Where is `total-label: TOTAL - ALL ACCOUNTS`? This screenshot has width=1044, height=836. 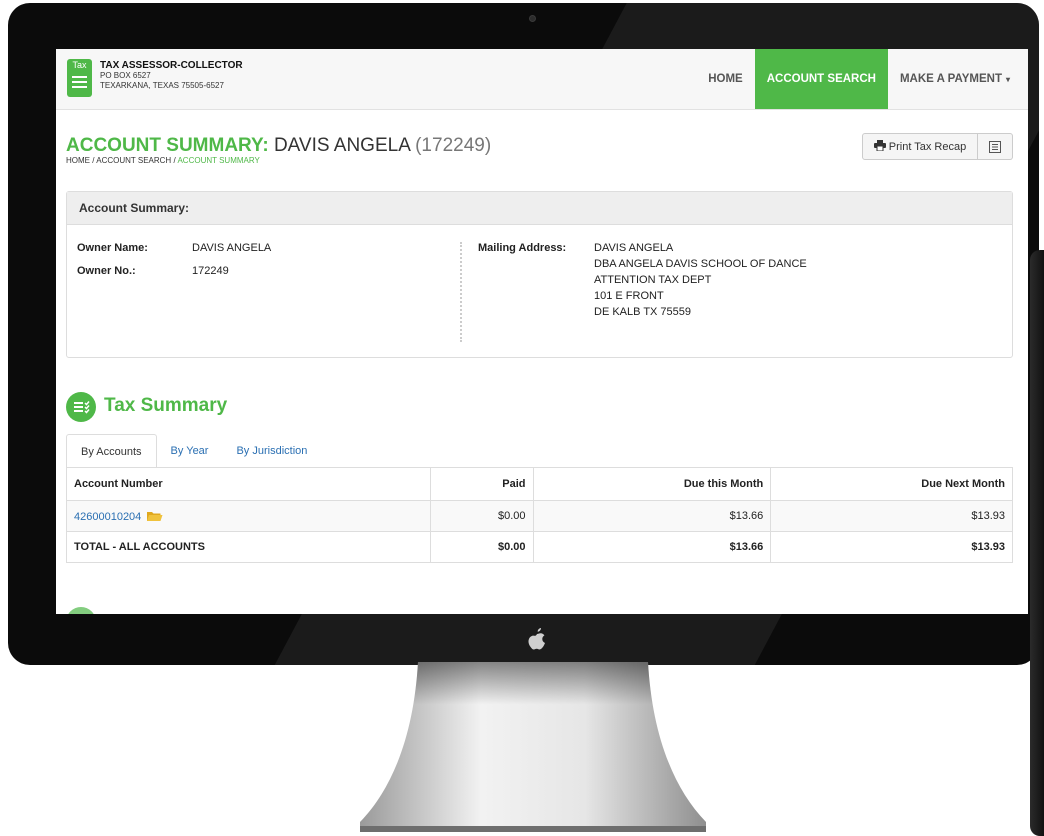 total-label: TOTAL - ALL ACCOUNTS is located at coordinates (248, 547).